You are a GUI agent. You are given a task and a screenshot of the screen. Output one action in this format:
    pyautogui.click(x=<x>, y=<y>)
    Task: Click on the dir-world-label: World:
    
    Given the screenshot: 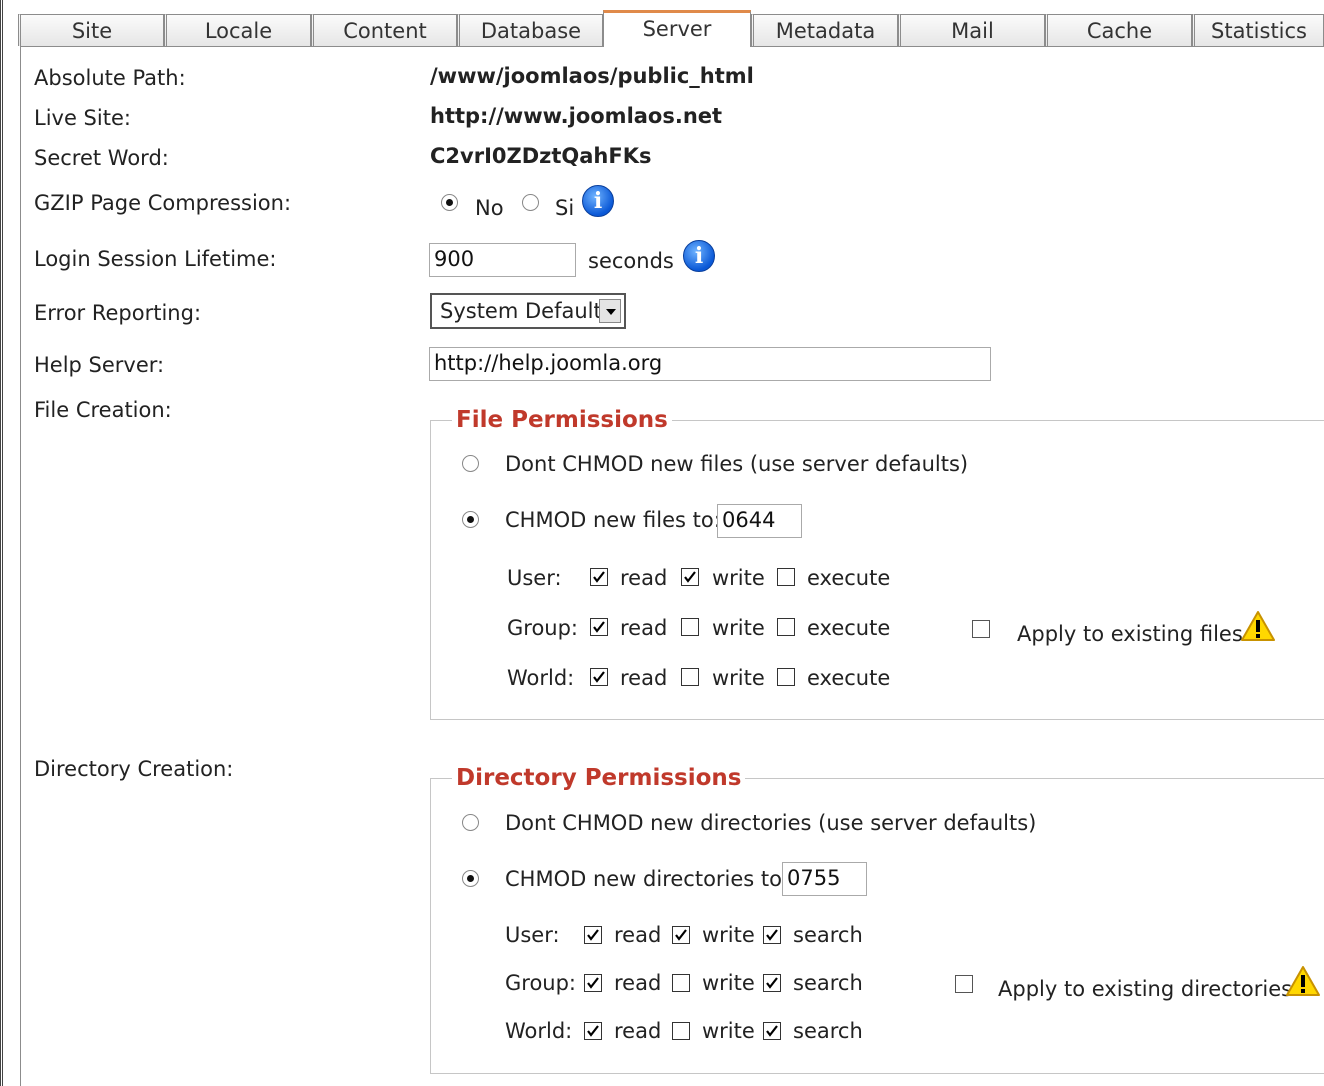 What is the action you would take?
    pyautogui.click(x=539, y=1031)
    